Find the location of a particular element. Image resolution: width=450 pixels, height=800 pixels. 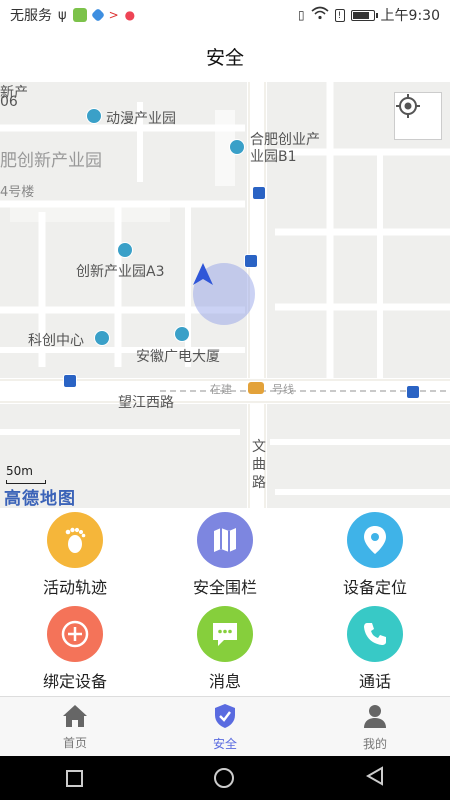

tab-safety: 安全 is located at coordinates (225, 727).